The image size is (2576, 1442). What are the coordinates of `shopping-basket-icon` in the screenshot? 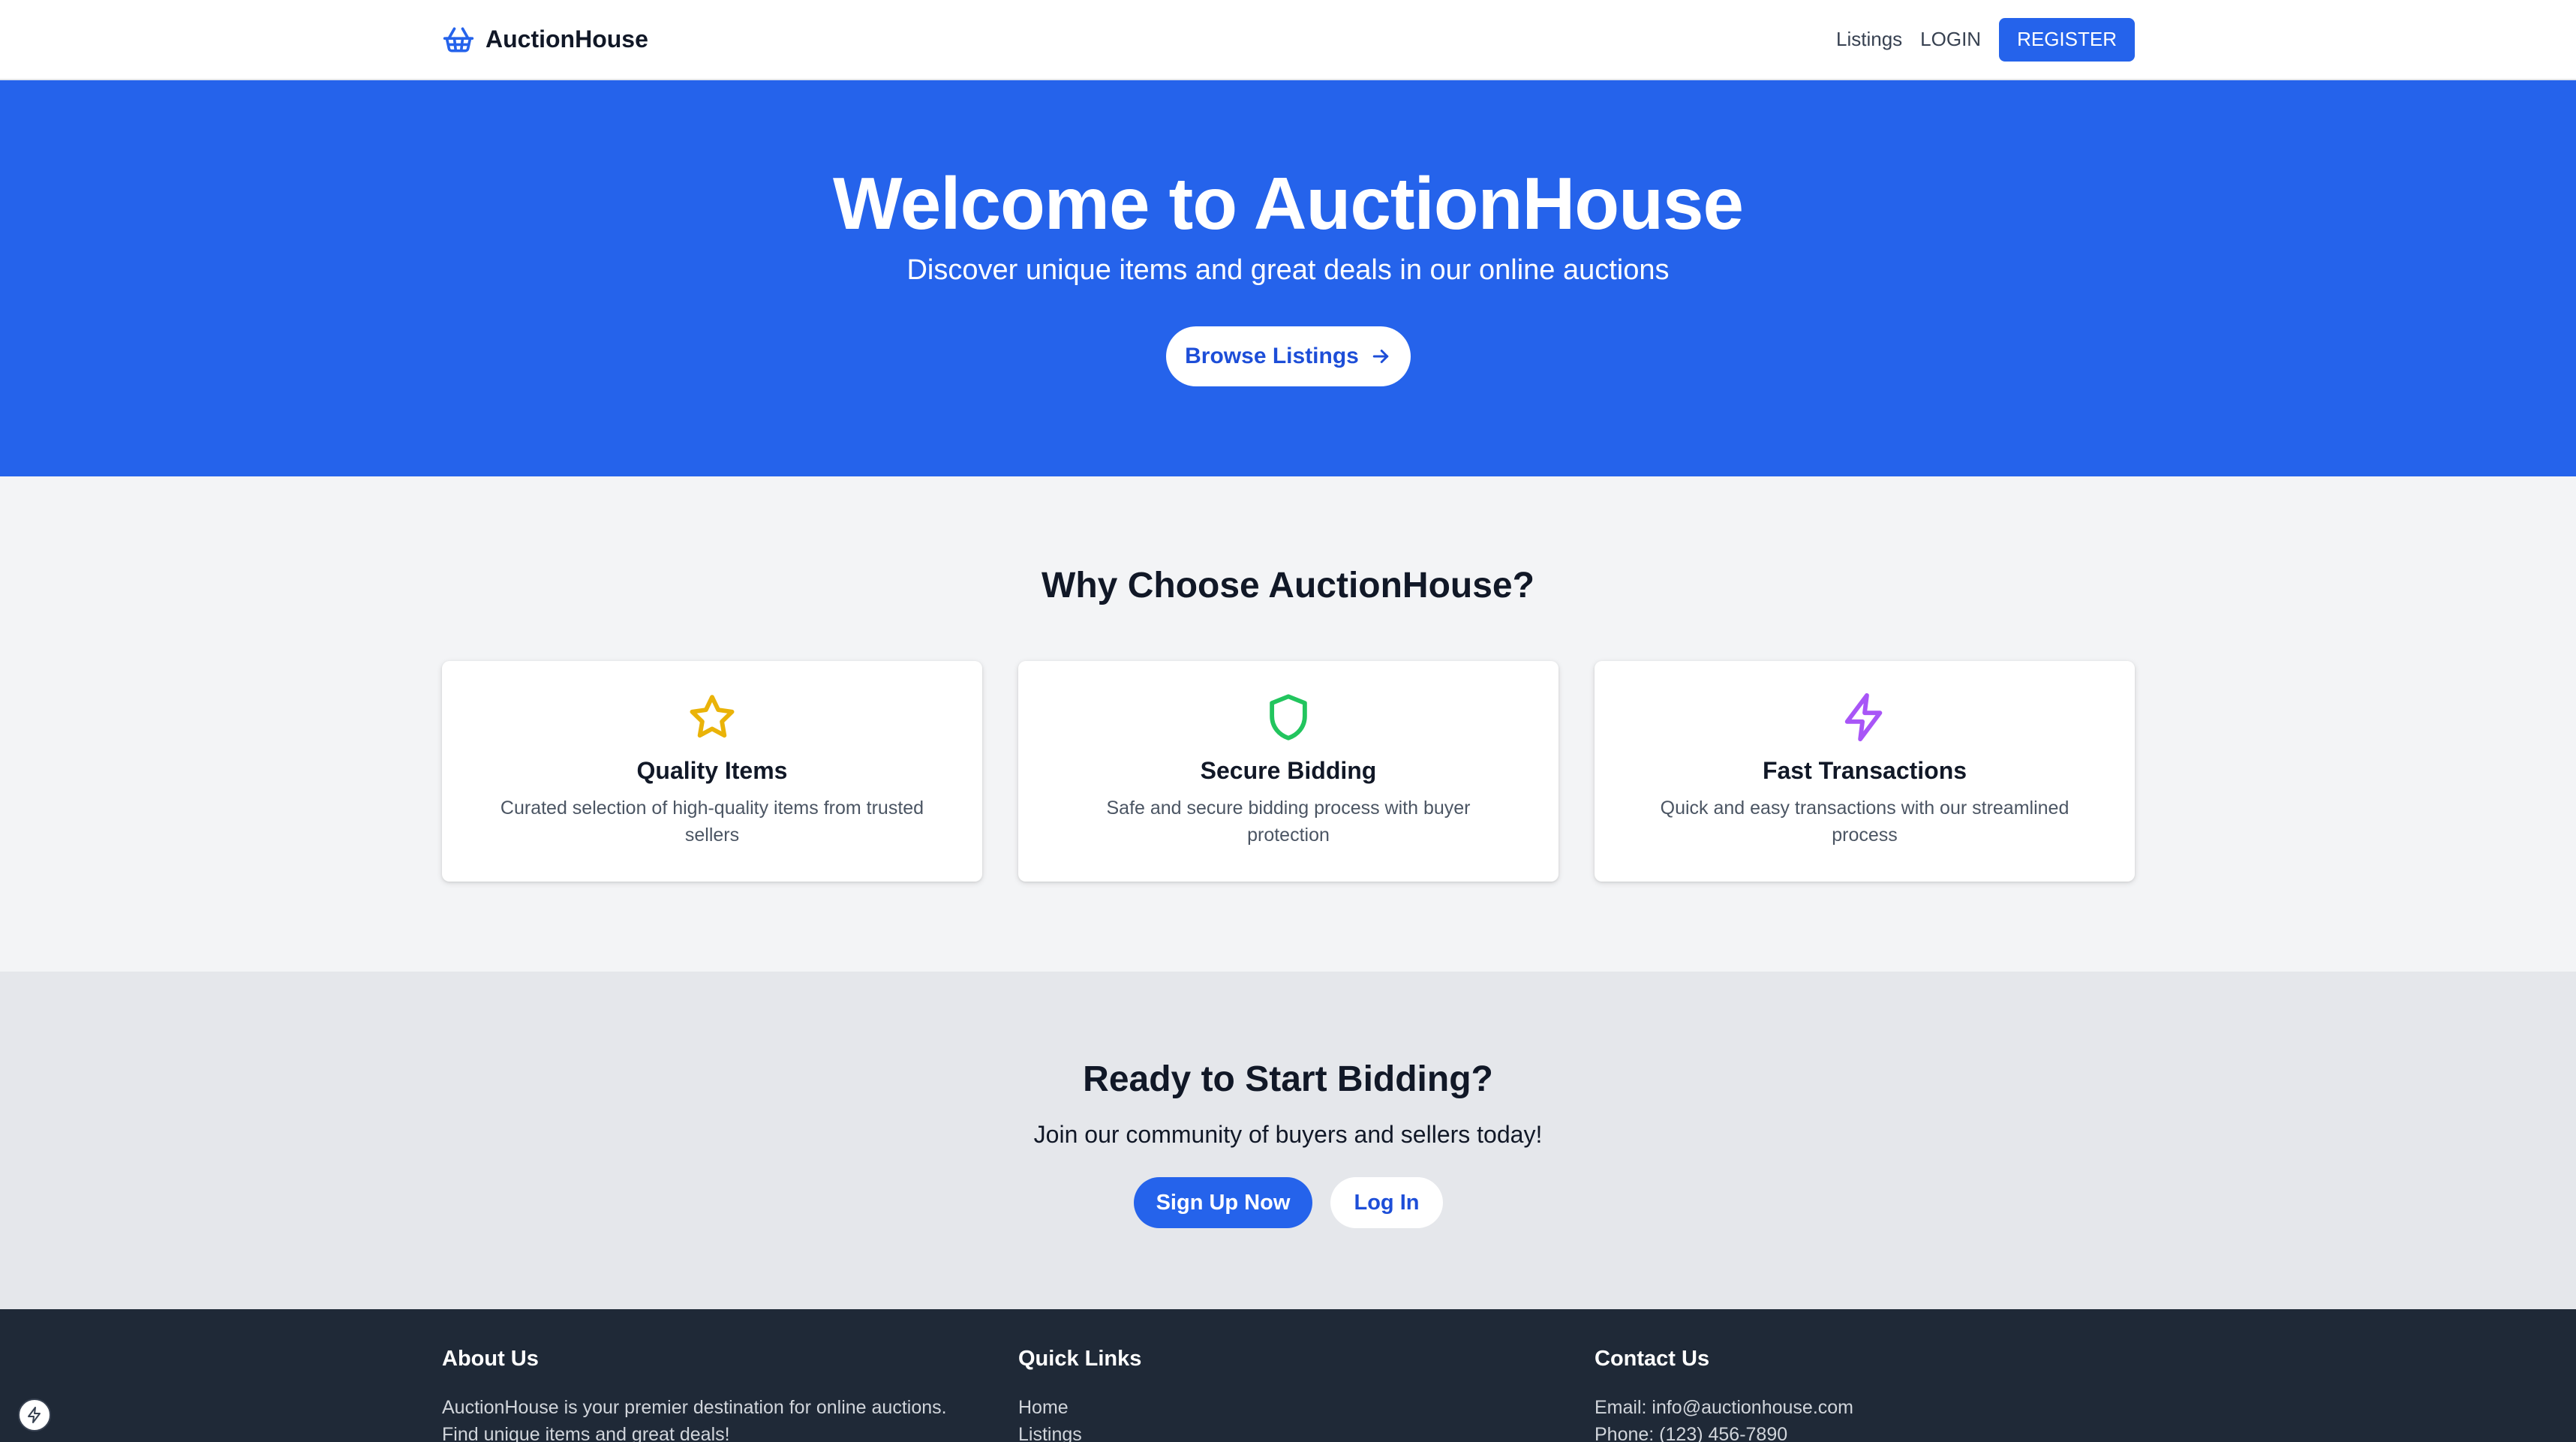 It's located at (458, 40).